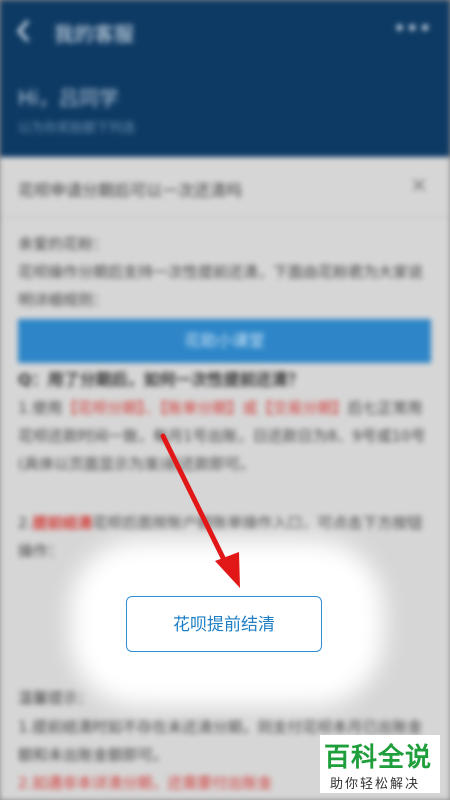  What do you see at coordinates (378, 758) in the screenshot?
I see `watermark-title: 百科全说` at bounding box center [378, 758].